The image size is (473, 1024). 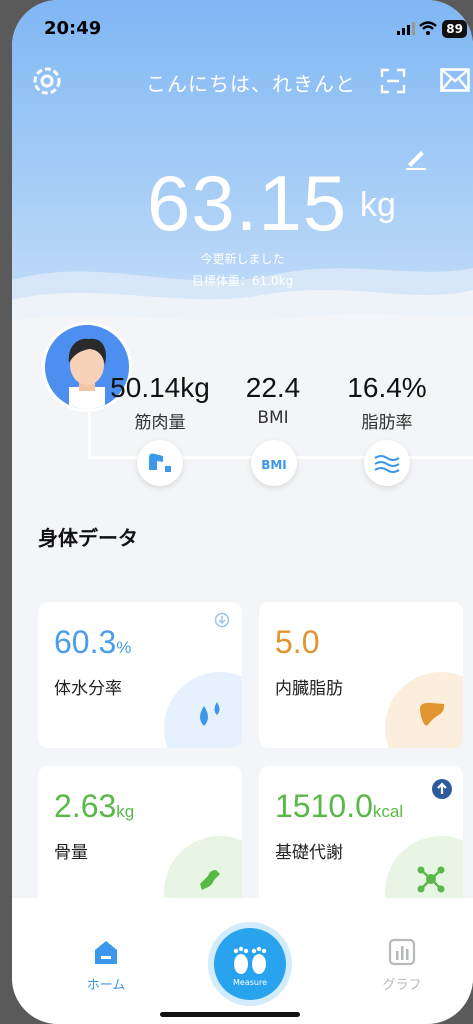 I want to click on home-label: ホーム, so click(x=106, y=985).